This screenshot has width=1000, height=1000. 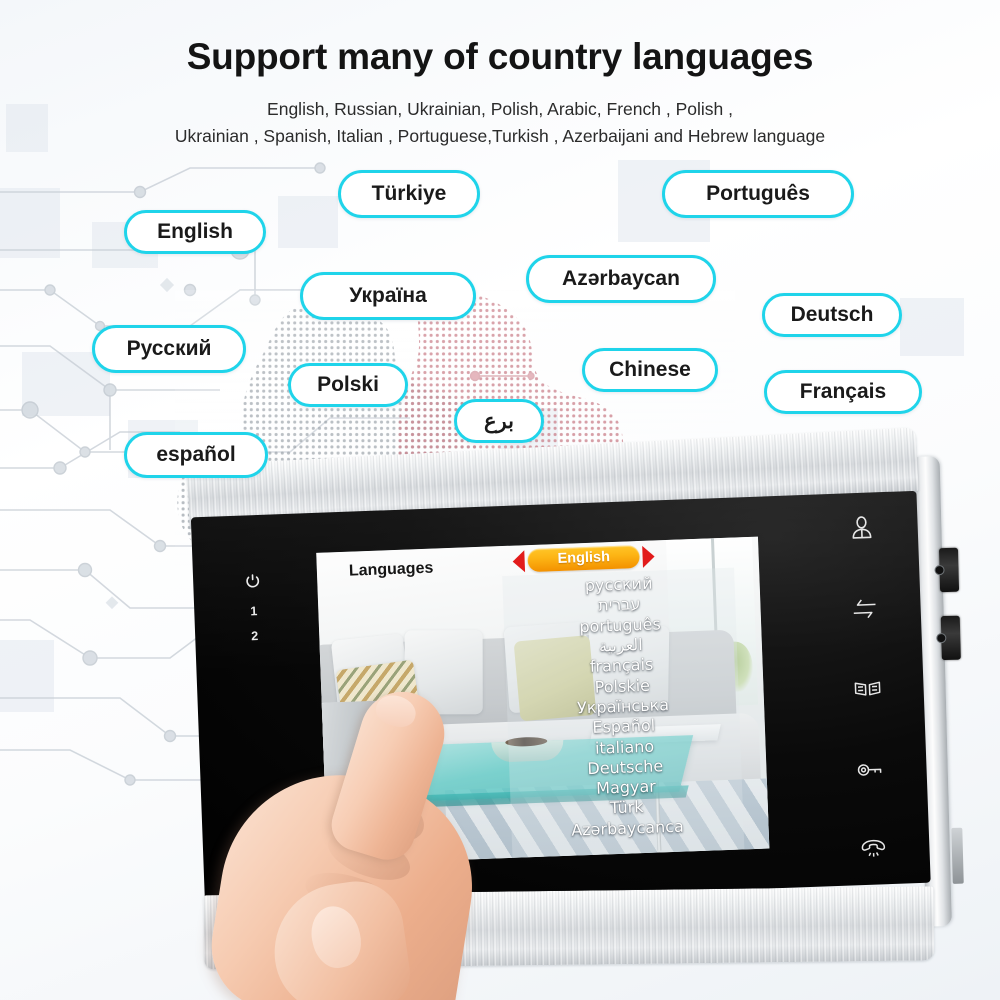 I want to click on monitor-left-controls: 1 2, so click(x=254, y=608).